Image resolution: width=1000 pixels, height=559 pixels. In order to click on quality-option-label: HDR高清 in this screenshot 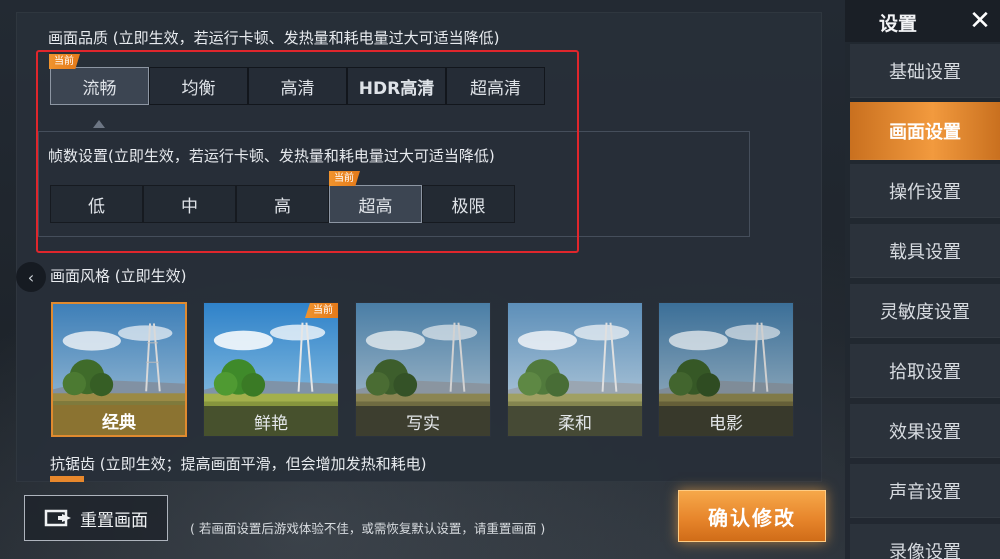, I will do `click(396, 88)`.